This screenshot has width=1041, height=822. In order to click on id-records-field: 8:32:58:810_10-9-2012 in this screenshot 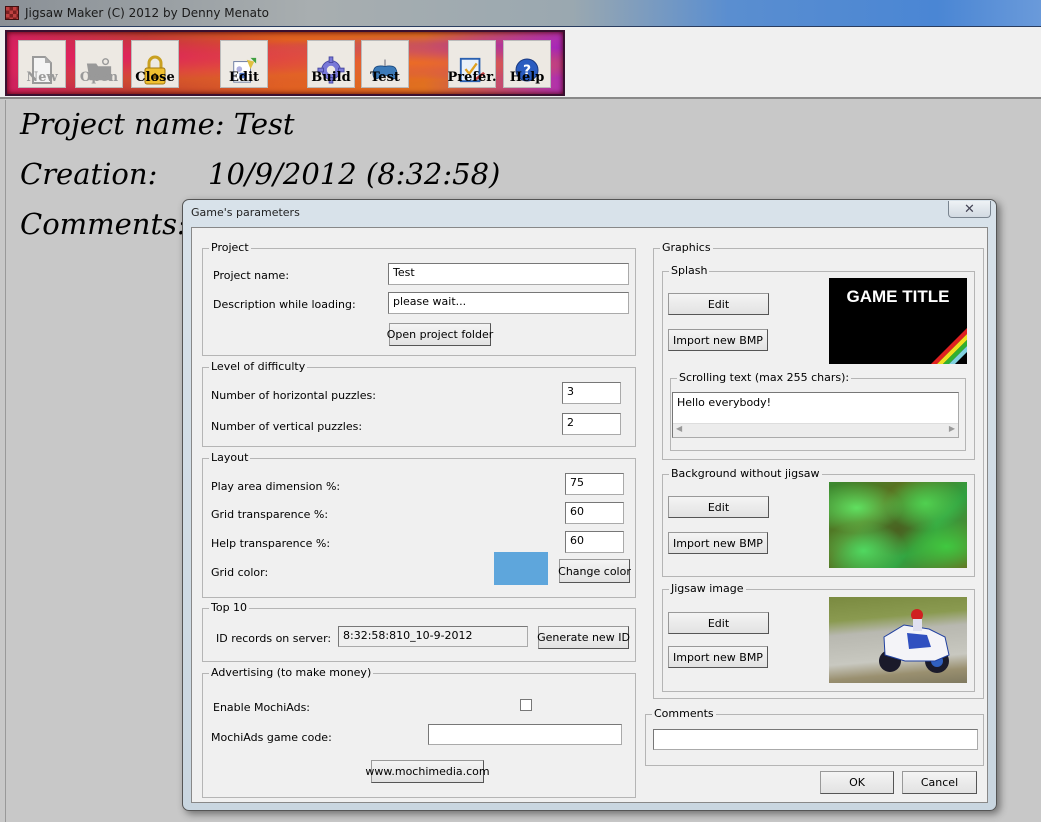, I will do `click(433, 636)`.